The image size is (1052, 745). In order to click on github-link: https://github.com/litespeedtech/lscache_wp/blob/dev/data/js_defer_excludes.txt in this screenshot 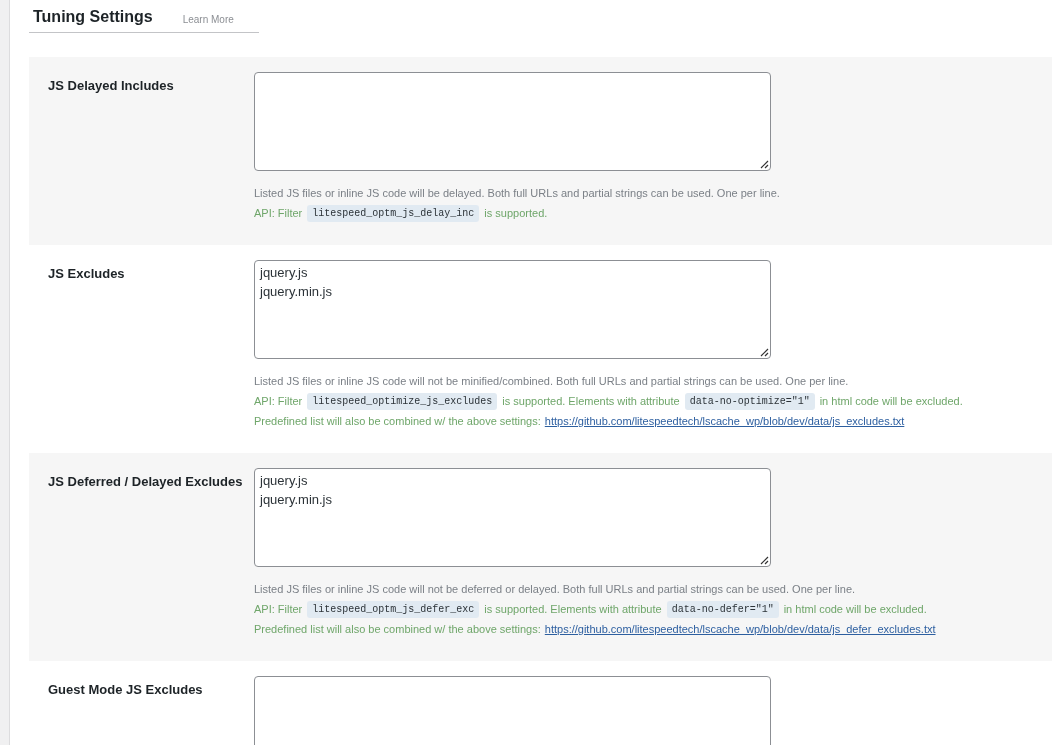, I will do `click(740, 629)`.